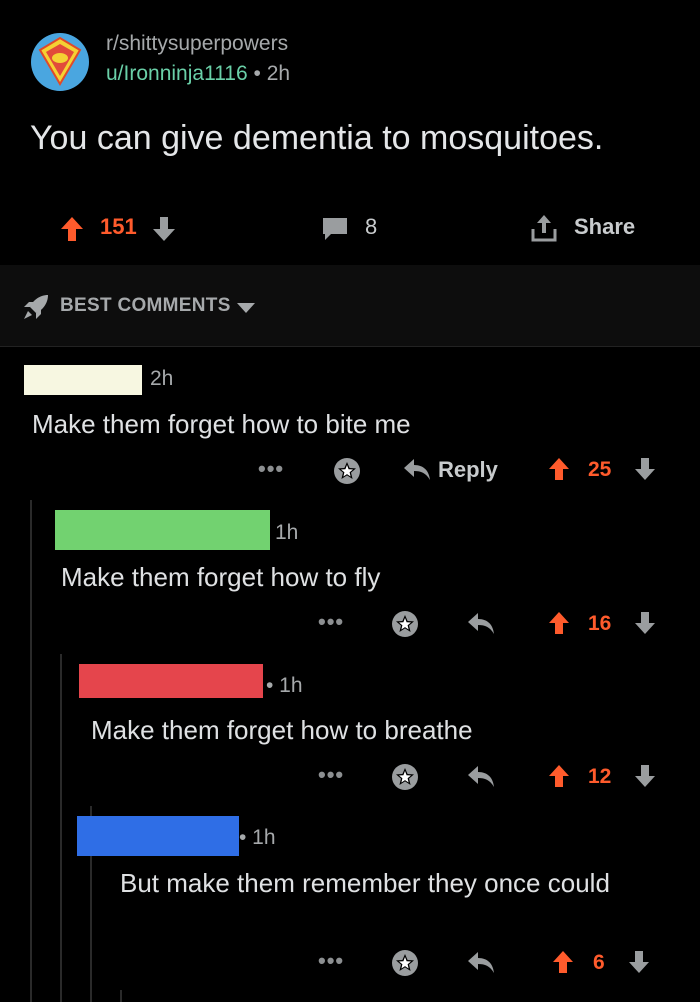  What do you see at coordinates (118, 226) in the screenshot?
I see `post-score: 151` at bounding box center [118, 226].